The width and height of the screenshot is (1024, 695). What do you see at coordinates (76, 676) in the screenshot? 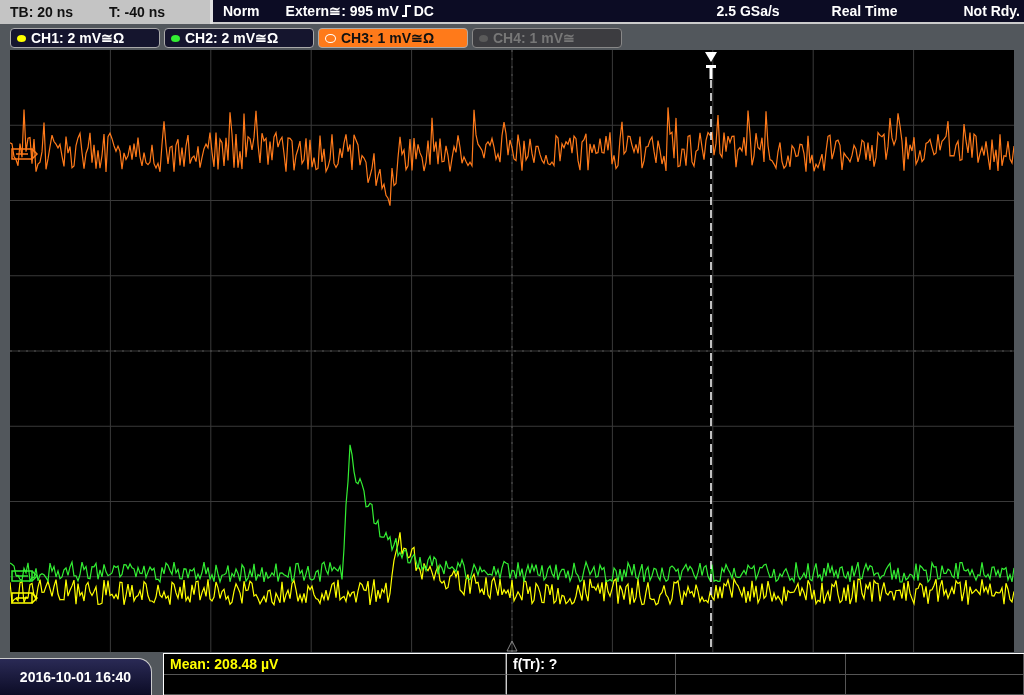
I see `date-time-button: 2016-10-01 16:40` at bounding box center [76, 676].